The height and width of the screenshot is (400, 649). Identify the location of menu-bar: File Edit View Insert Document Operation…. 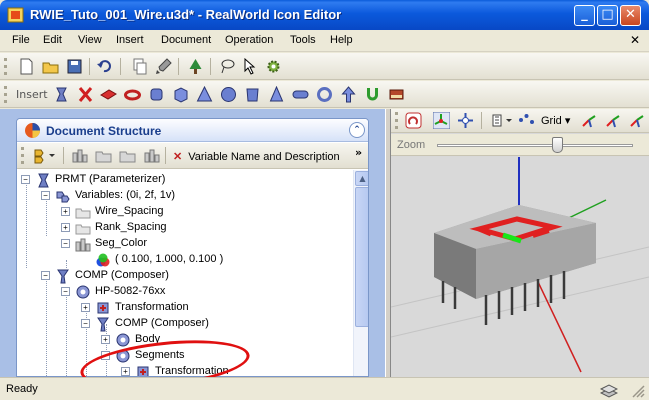
(324, 41).